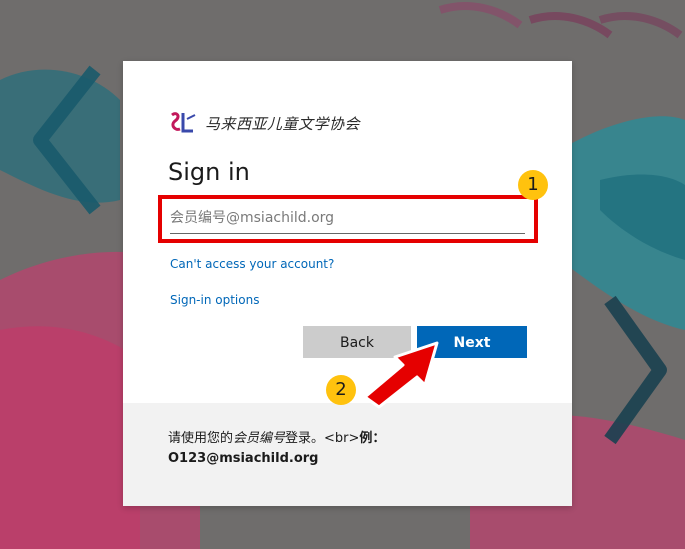 The height and width of the screenshot is (549, 685). I want to click on footer-text-em: 会员编号, so click(259, 438).